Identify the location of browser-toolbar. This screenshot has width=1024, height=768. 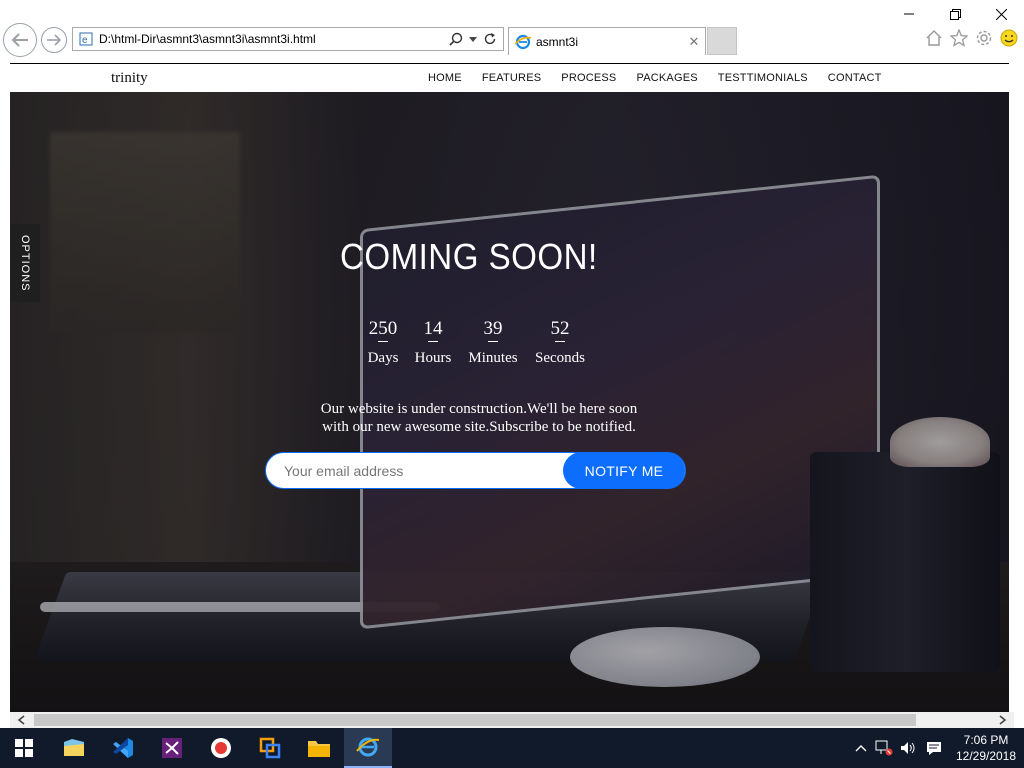
(971, 38).